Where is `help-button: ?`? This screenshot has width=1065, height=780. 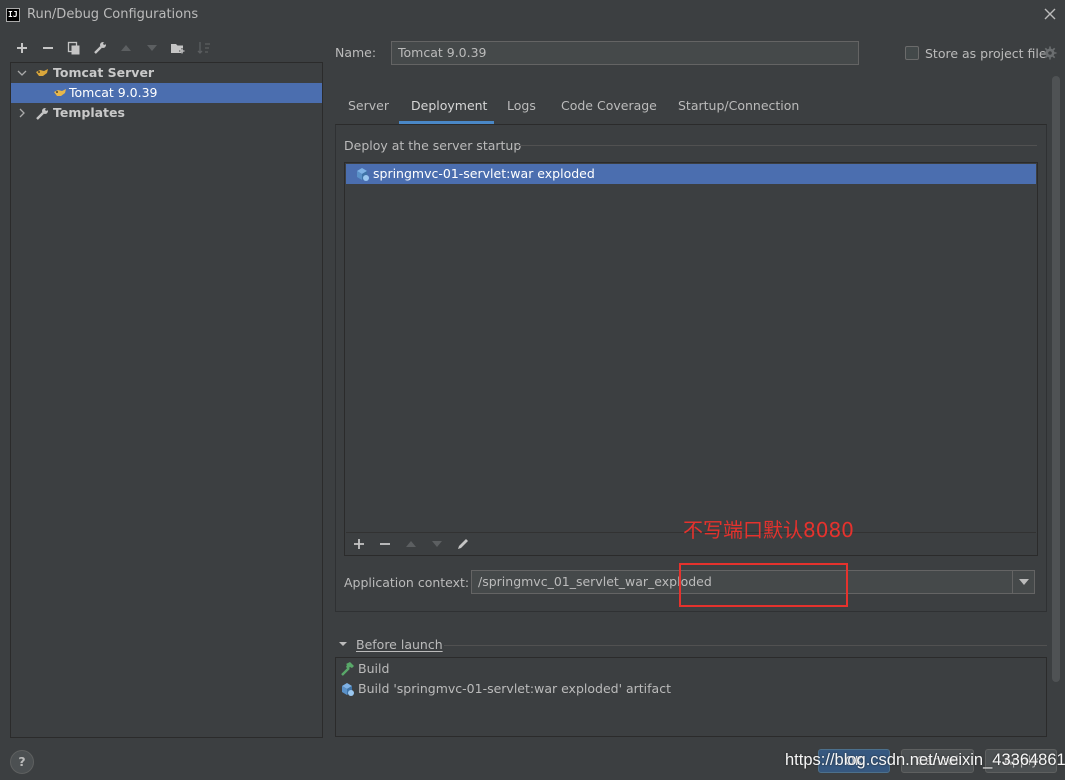 help-button: ? is located at coordinates (22, 762).